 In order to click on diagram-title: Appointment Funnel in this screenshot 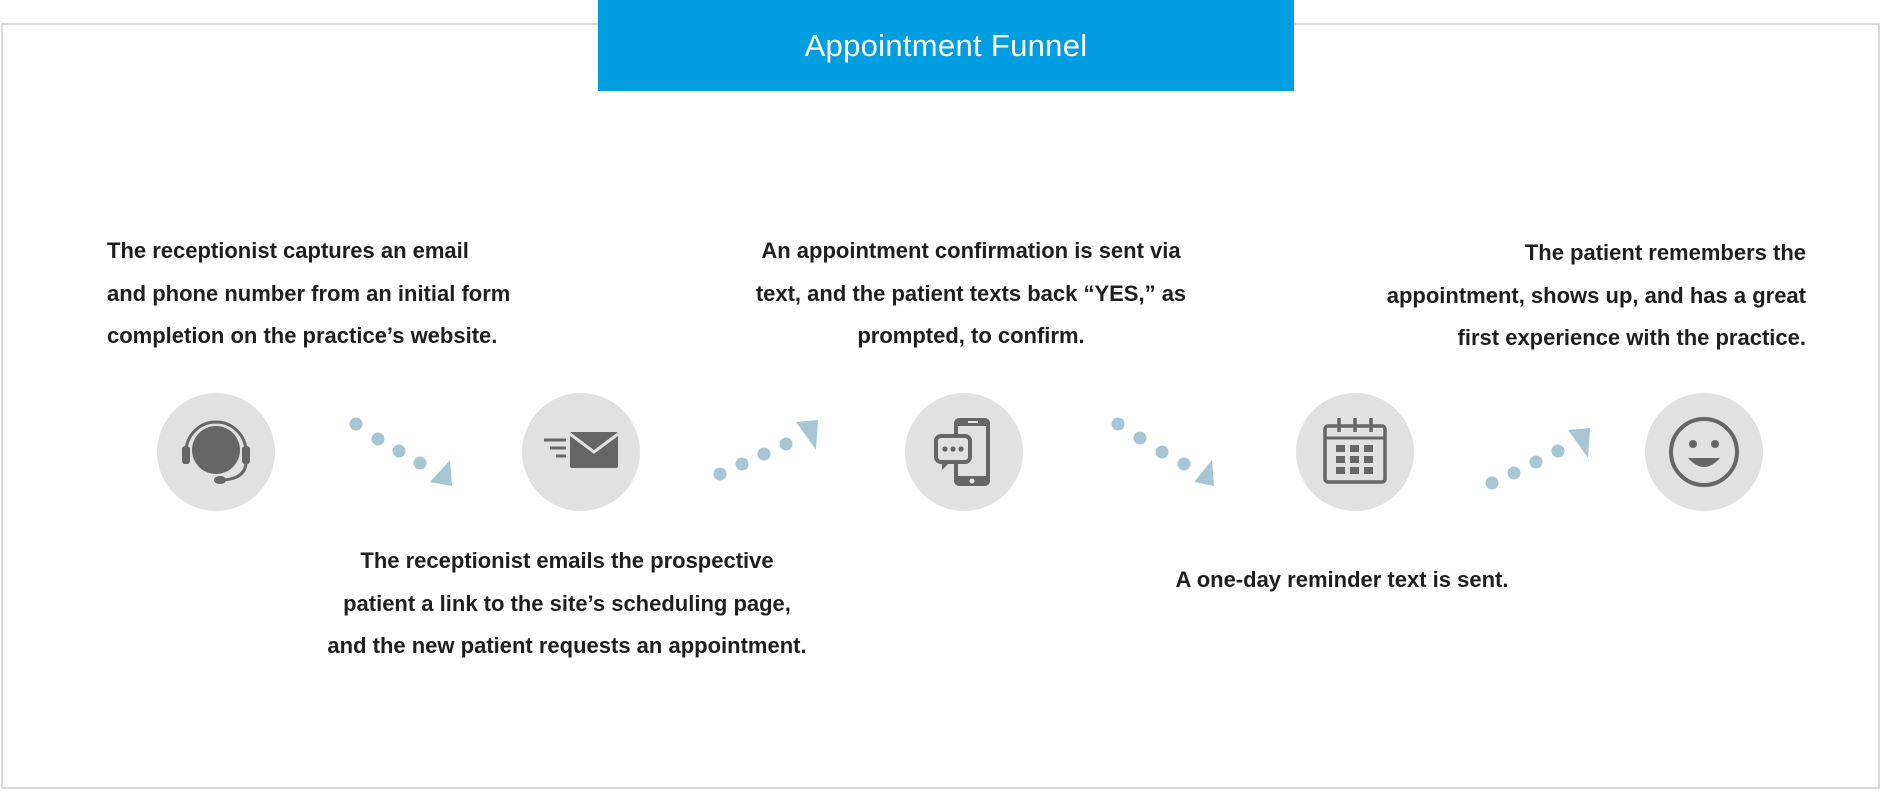, I will do `click(946, 45)`.